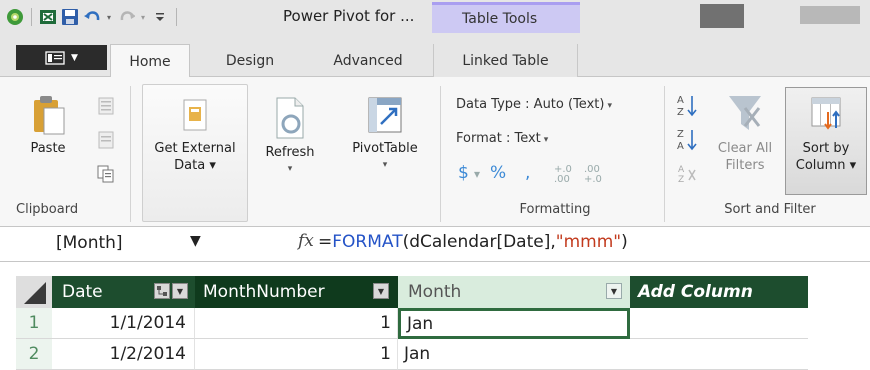 Image resolution: width=870 pixels, height=370 pixels. I want to click on pivottable-icon, so click(385, 115).